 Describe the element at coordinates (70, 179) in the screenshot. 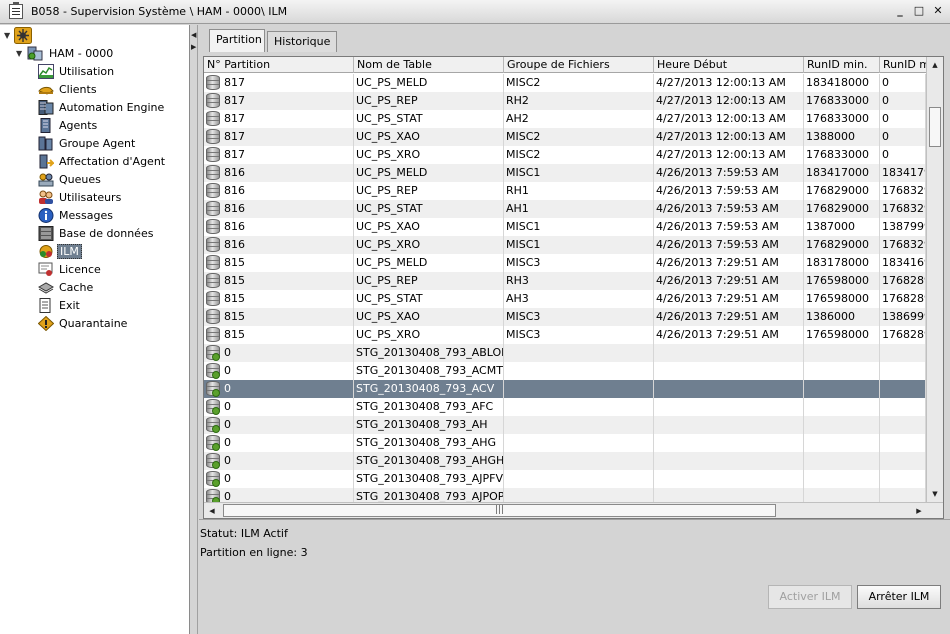

I see `tree-item-queues: Queues` at that location.